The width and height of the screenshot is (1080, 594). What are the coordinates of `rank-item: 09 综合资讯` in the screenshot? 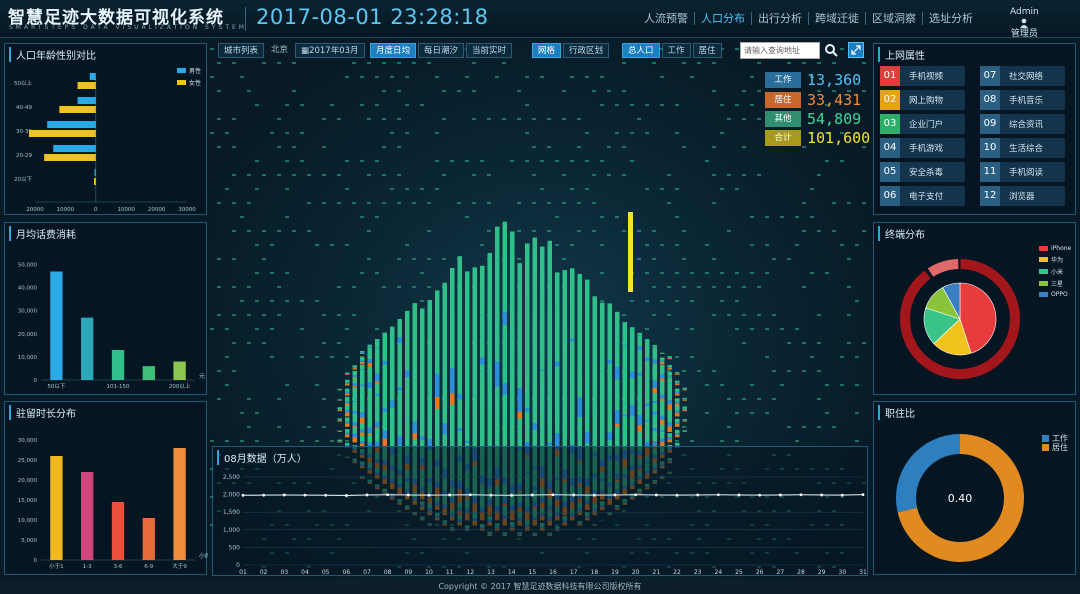 It's located at (1022, 124).